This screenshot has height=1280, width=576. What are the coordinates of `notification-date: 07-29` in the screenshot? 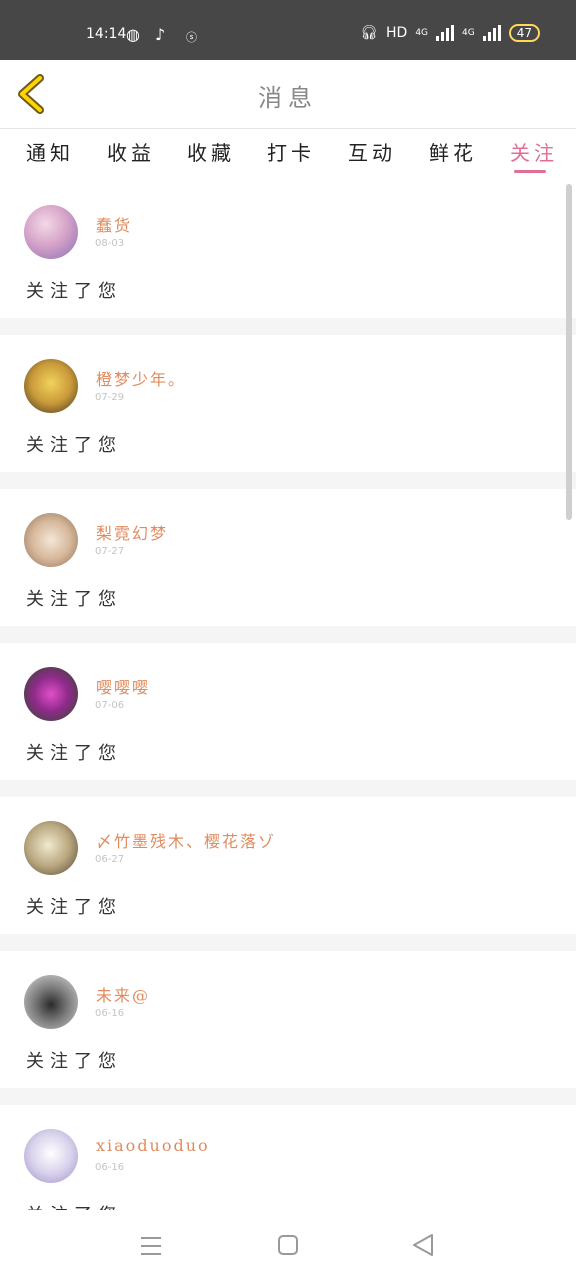 It's located at (110, 397).